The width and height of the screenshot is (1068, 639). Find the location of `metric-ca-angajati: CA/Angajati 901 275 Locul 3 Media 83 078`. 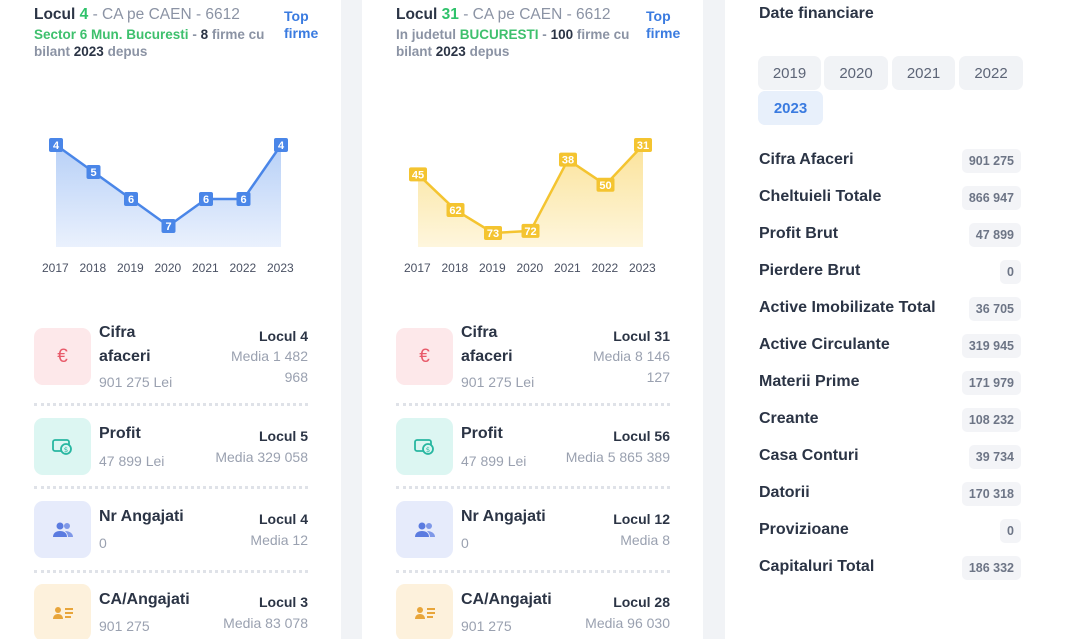

metric-ca-angajati: CA/Angajati 901 275 Locul 3 Media 83 078 is located at coordinates (171, 611).